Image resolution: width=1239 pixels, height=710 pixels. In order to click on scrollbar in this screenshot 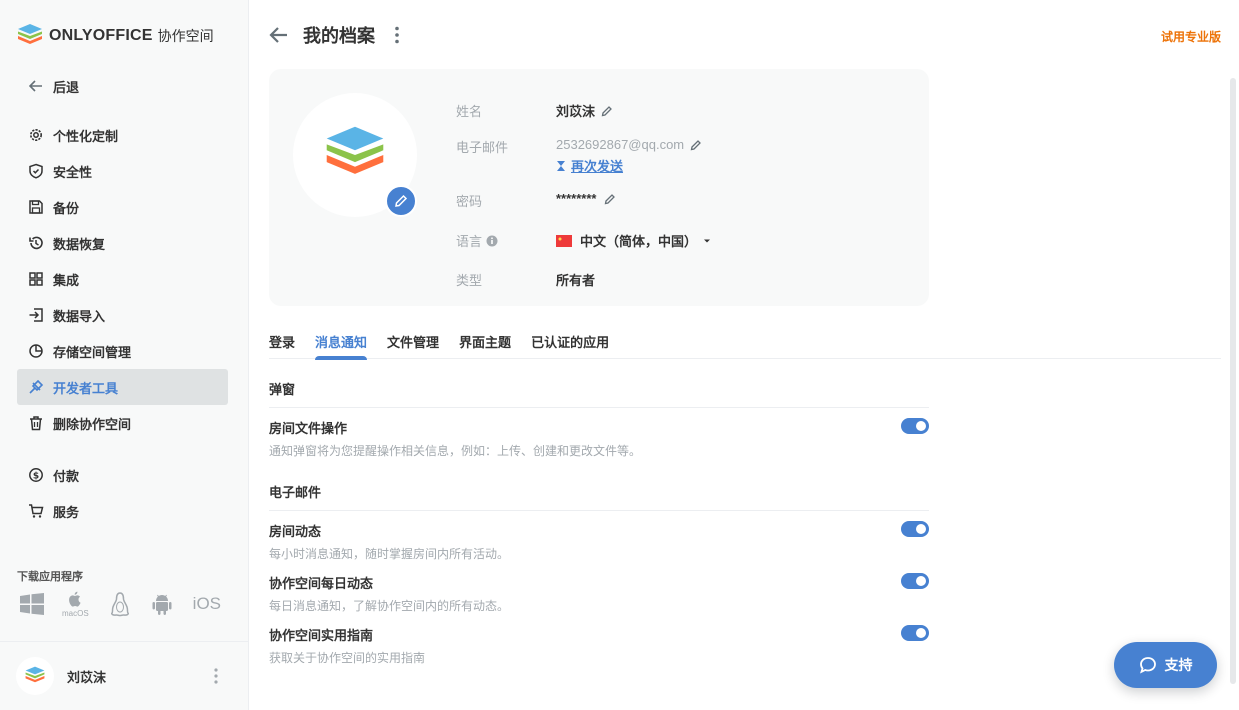, I will do `click(1233, 381)`.